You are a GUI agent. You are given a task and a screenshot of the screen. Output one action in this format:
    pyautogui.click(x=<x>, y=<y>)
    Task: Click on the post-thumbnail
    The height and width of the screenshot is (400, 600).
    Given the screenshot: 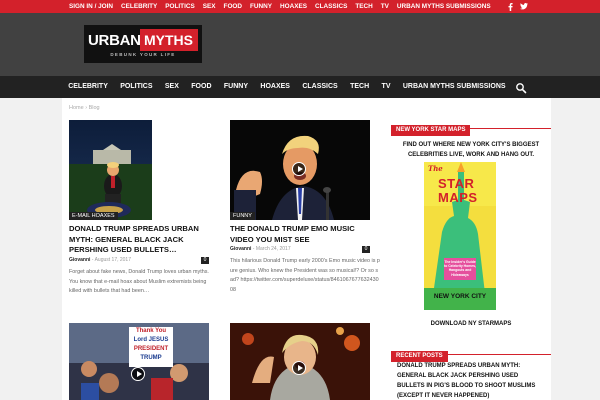 What is the action you would take?
    pyautogui.click(x=300, y=361)
    